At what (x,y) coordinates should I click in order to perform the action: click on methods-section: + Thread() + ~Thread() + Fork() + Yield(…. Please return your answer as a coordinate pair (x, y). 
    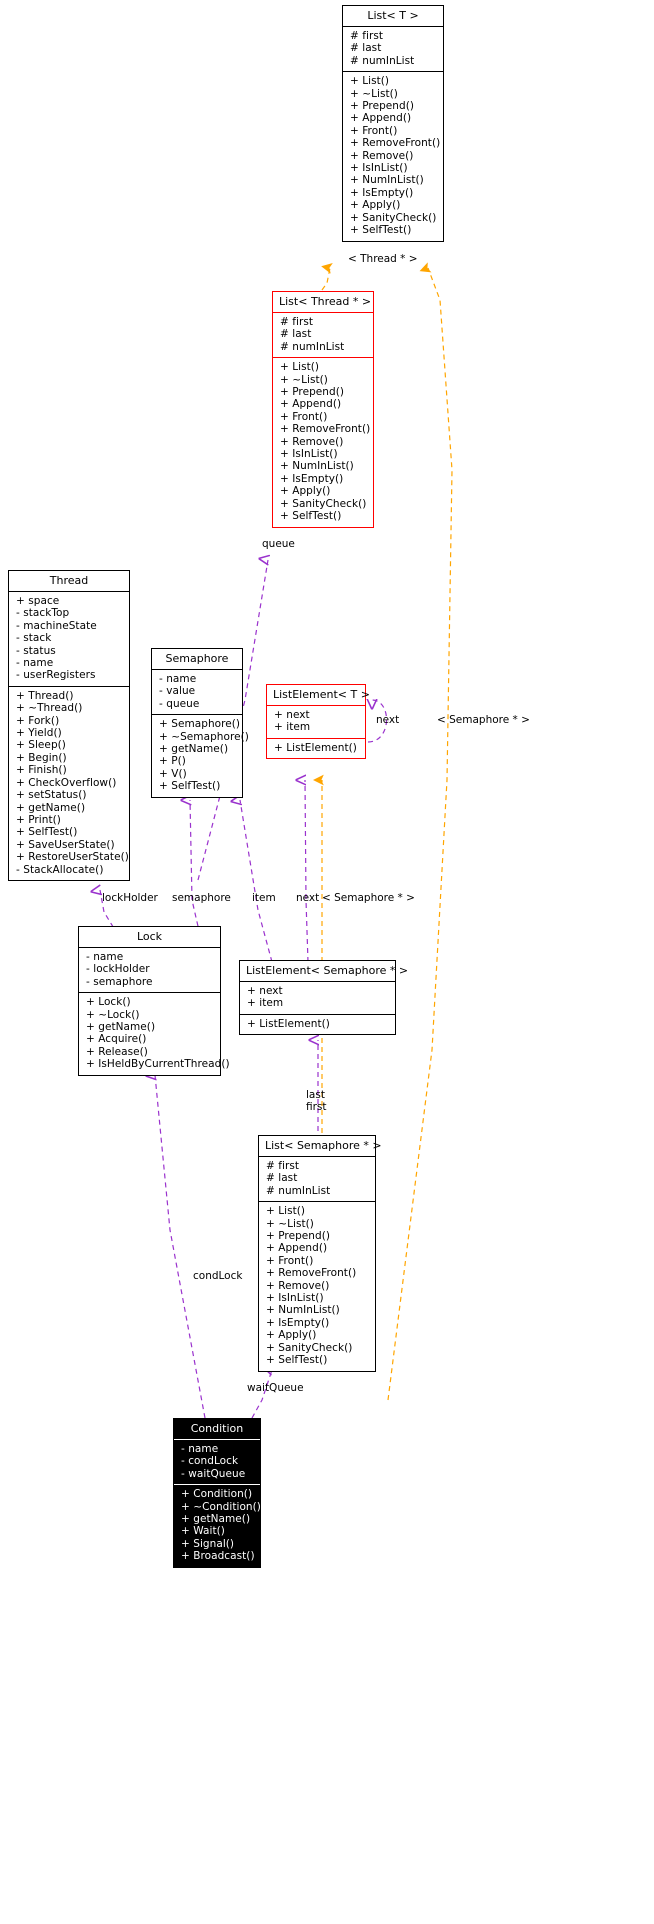
    Looking at the image, I should click on (69, 783).